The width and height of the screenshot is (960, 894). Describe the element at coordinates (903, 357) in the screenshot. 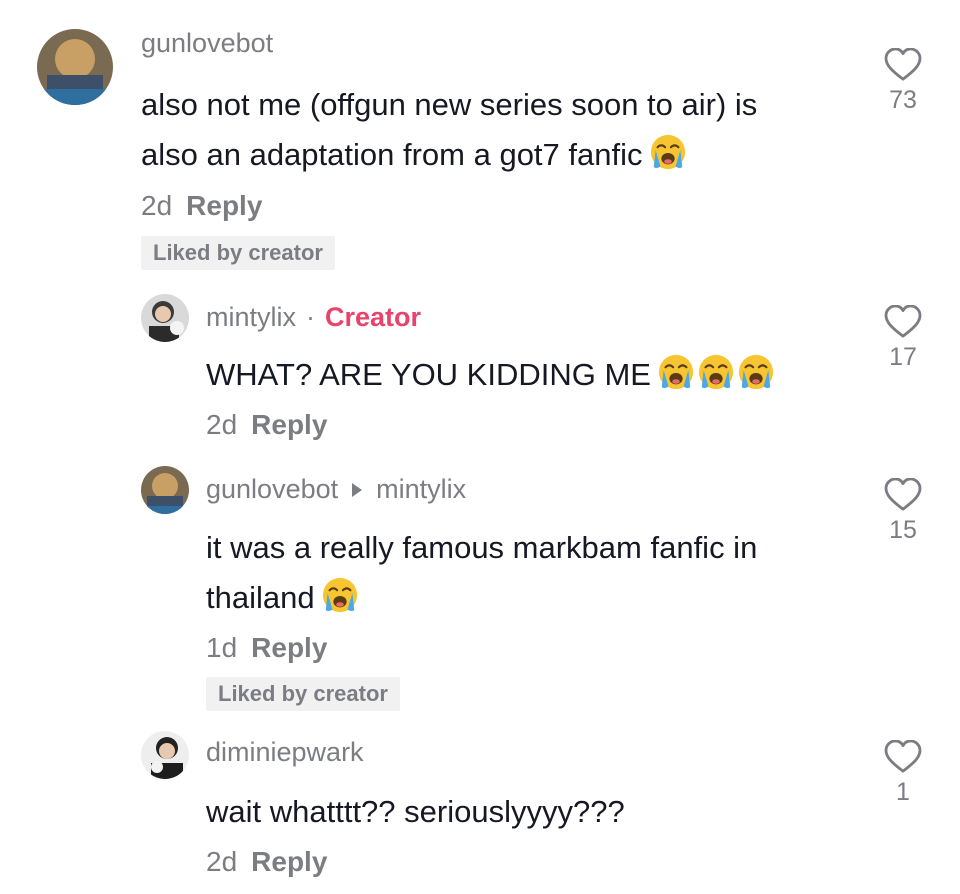

I see `like-count: 17` at that location.